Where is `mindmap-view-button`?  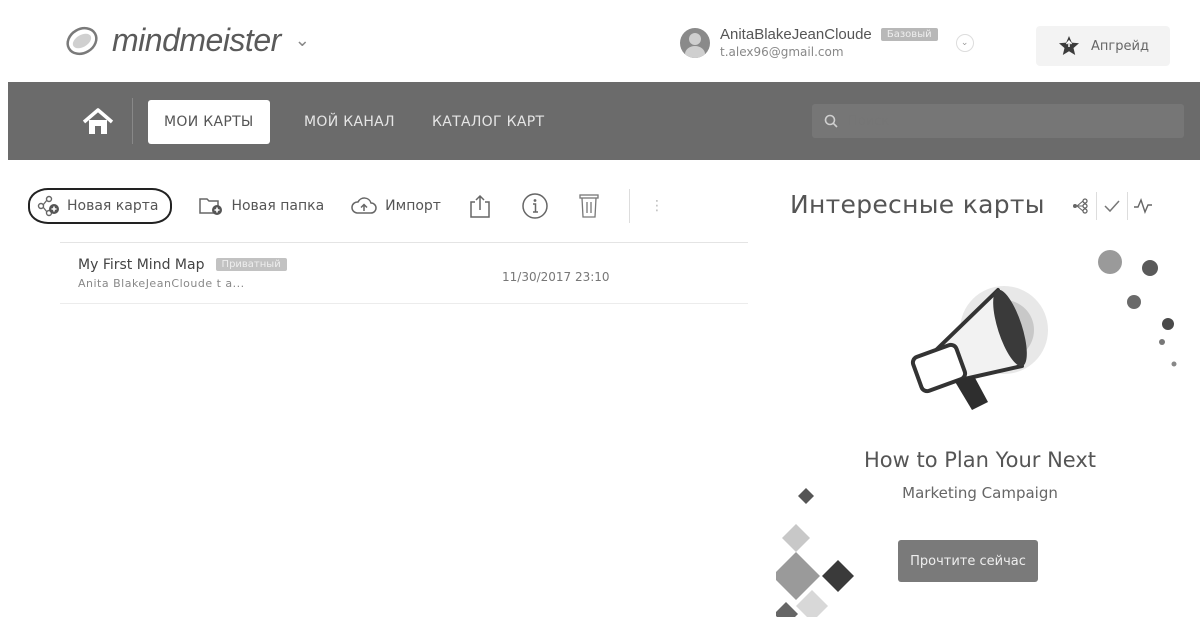
mindmap-view-button is located at coordinates (1081, 206).